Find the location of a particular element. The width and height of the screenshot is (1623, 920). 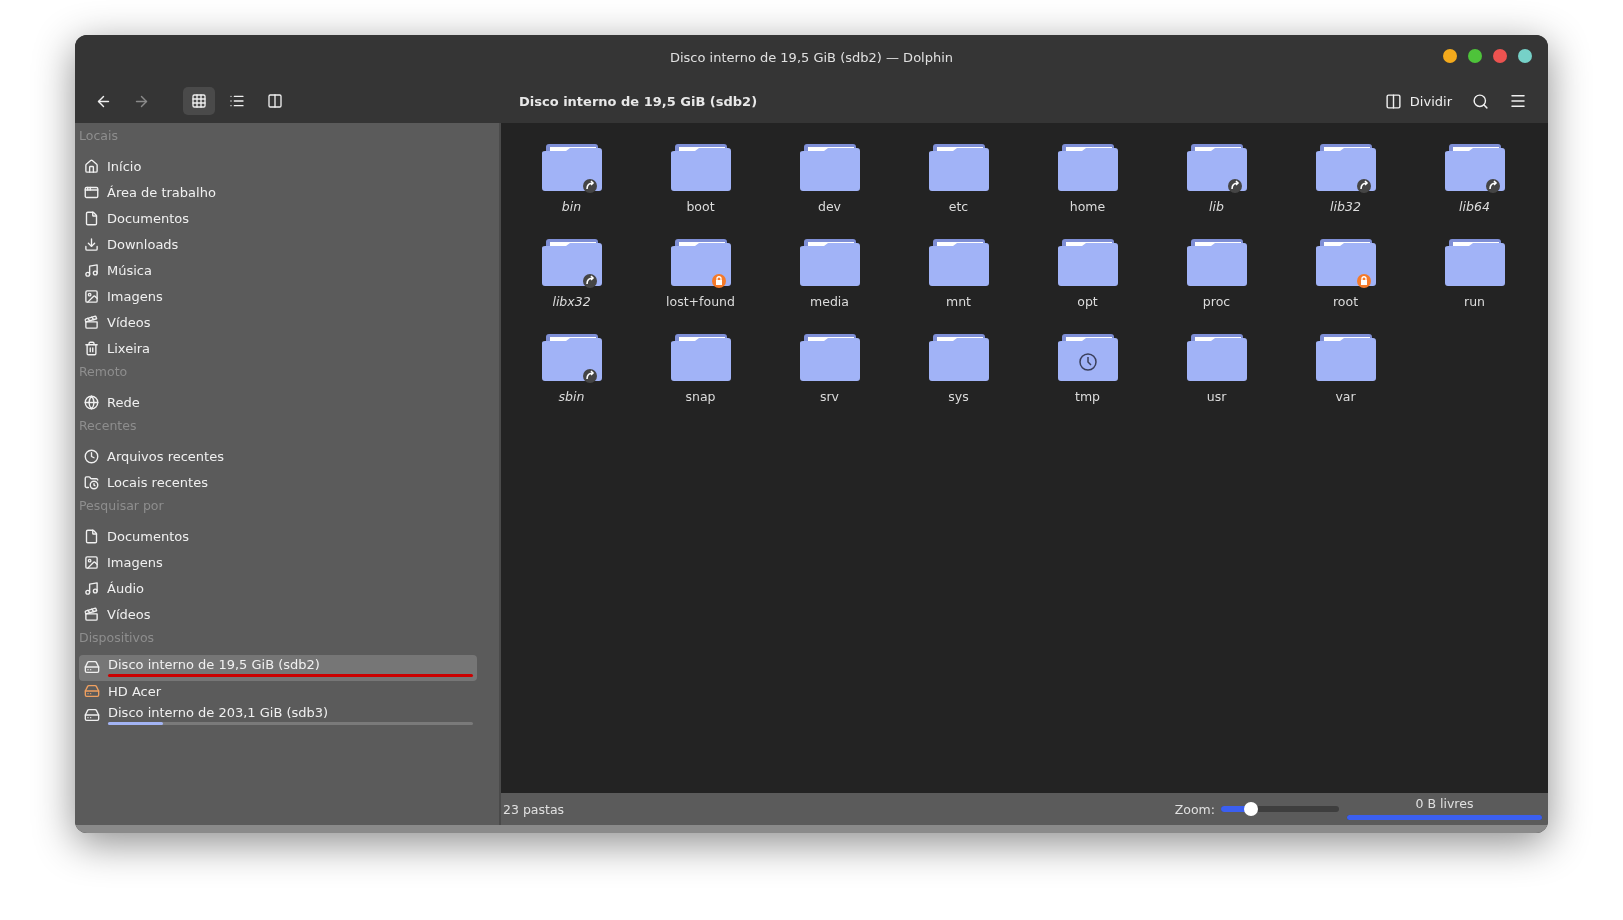

device-label: HD Acer is located at coordinates (135, 691).